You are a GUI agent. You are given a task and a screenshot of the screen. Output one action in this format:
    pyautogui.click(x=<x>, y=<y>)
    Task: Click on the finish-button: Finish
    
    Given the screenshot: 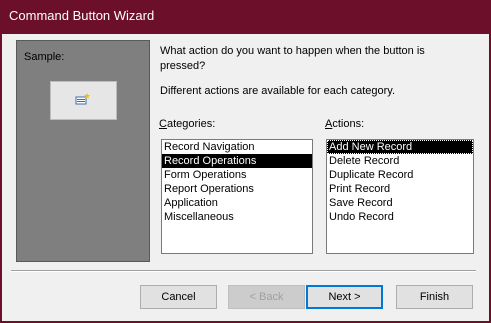 What is the action you would take?
    pyautogui.click(x=434, y=297)
    